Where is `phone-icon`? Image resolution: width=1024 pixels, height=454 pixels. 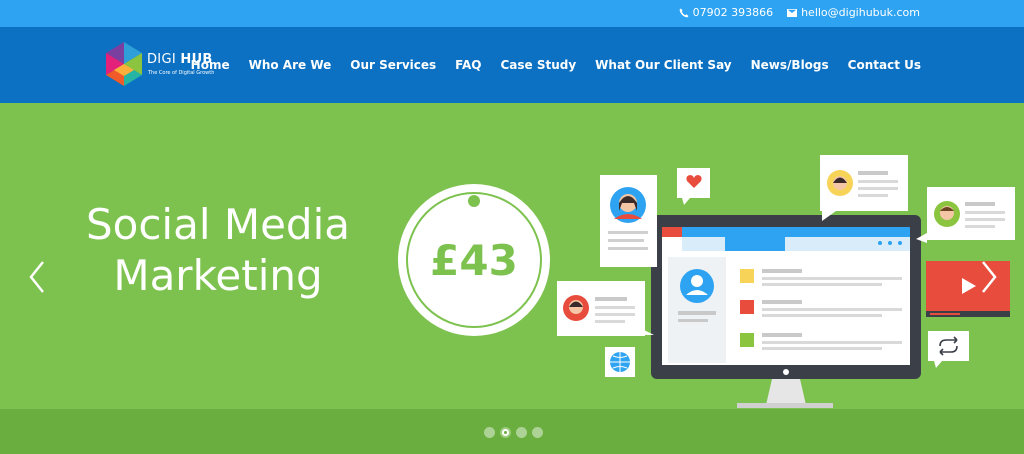 phone-icon is located at coordinates (684, 12).